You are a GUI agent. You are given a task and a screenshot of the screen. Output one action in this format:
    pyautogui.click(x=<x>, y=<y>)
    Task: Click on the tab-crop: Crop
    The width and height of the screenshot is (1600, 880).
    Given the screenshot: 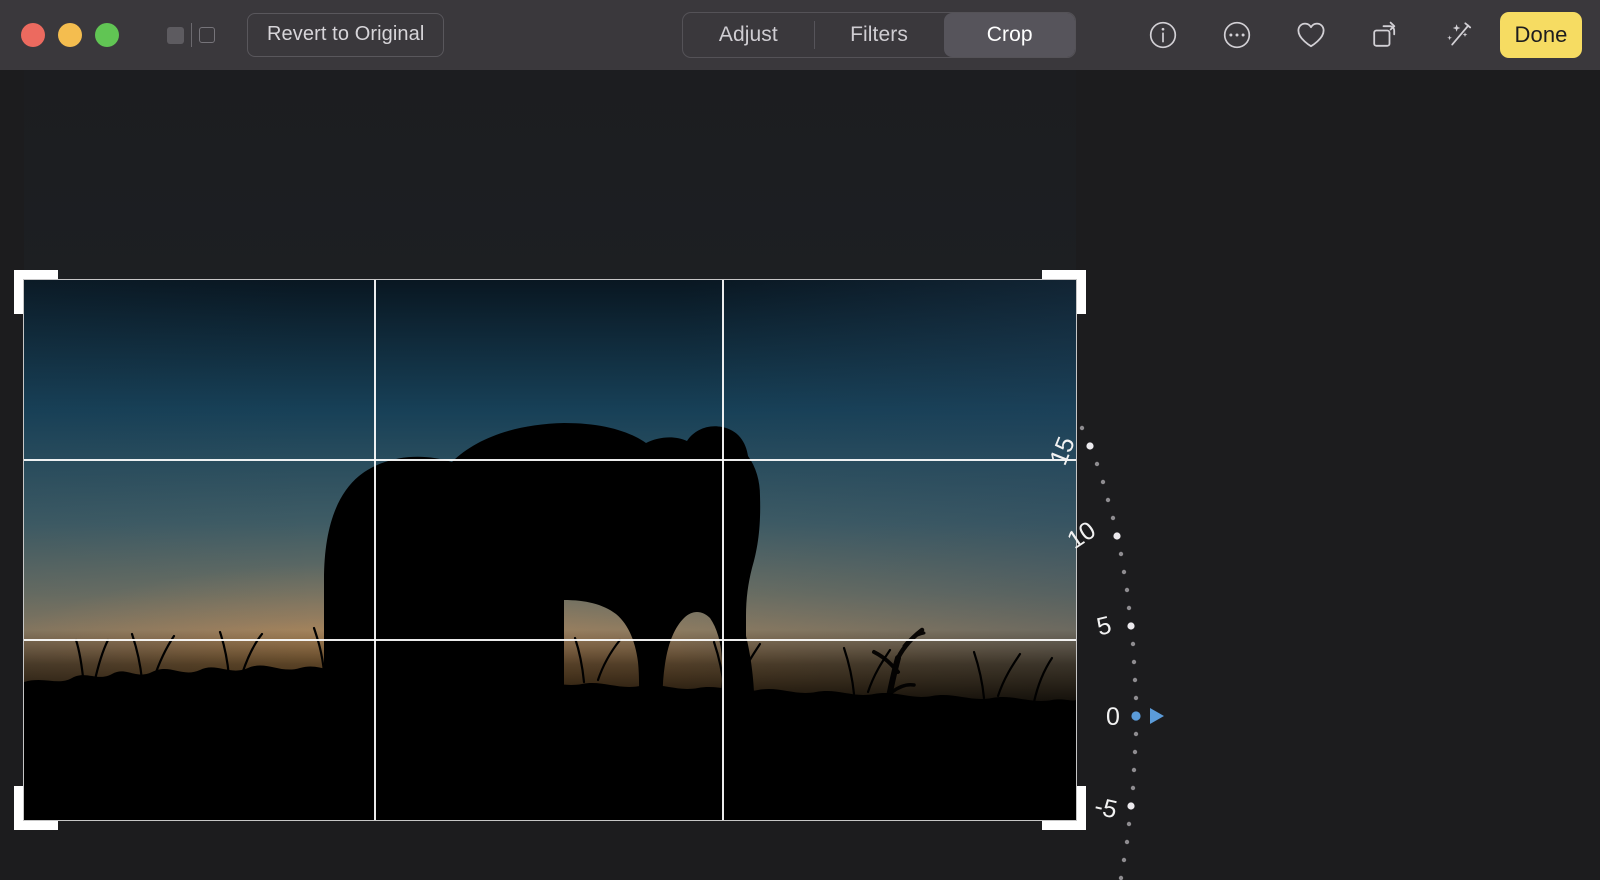 What is the action you would take?
    pyautogui.click(x=1009, y=35)
    